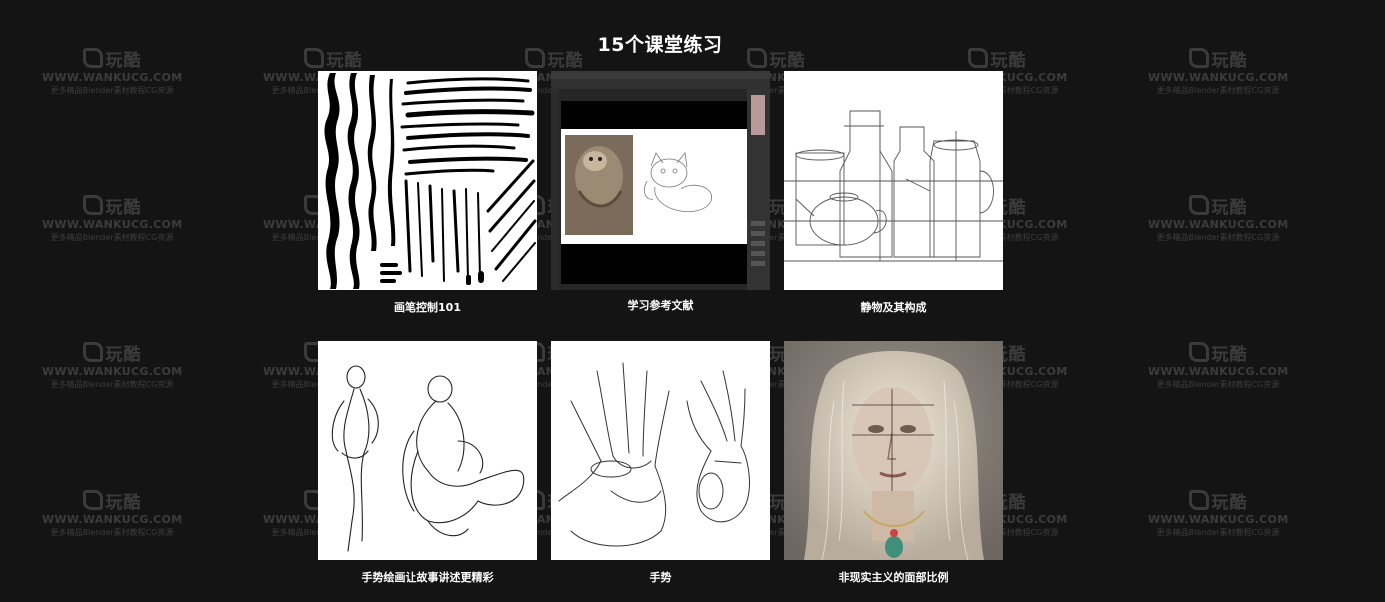  What do you see at coordinates (427, 577) in the screenshot?
I see `lesson-caption: 手势绘画让故事讲述更精彩` at bounding box center [427, 577].